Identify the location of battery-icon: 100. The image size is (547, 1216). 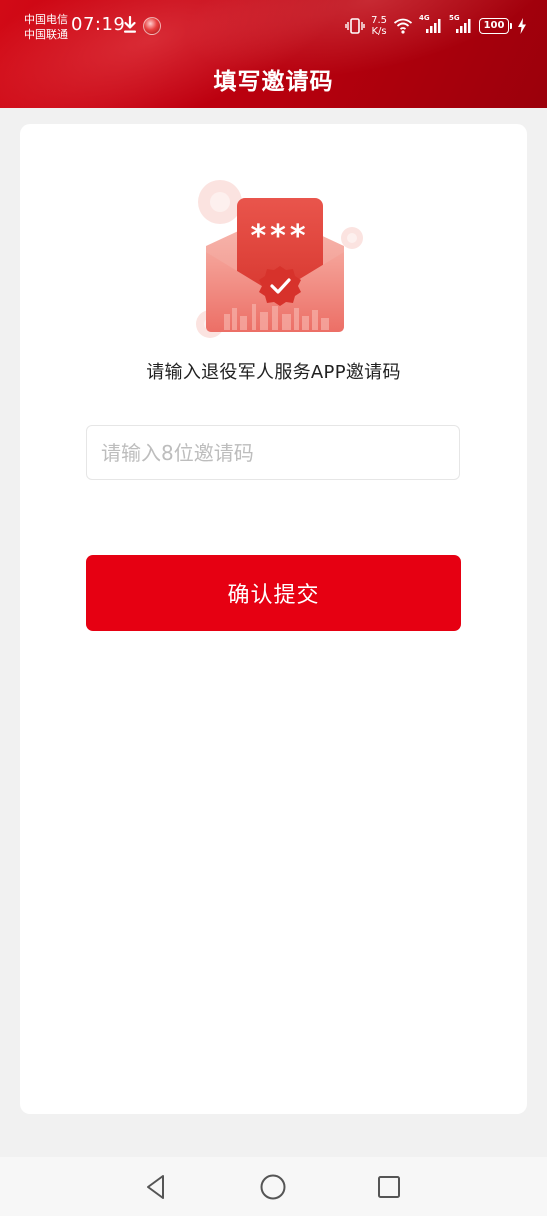
(495, 26).